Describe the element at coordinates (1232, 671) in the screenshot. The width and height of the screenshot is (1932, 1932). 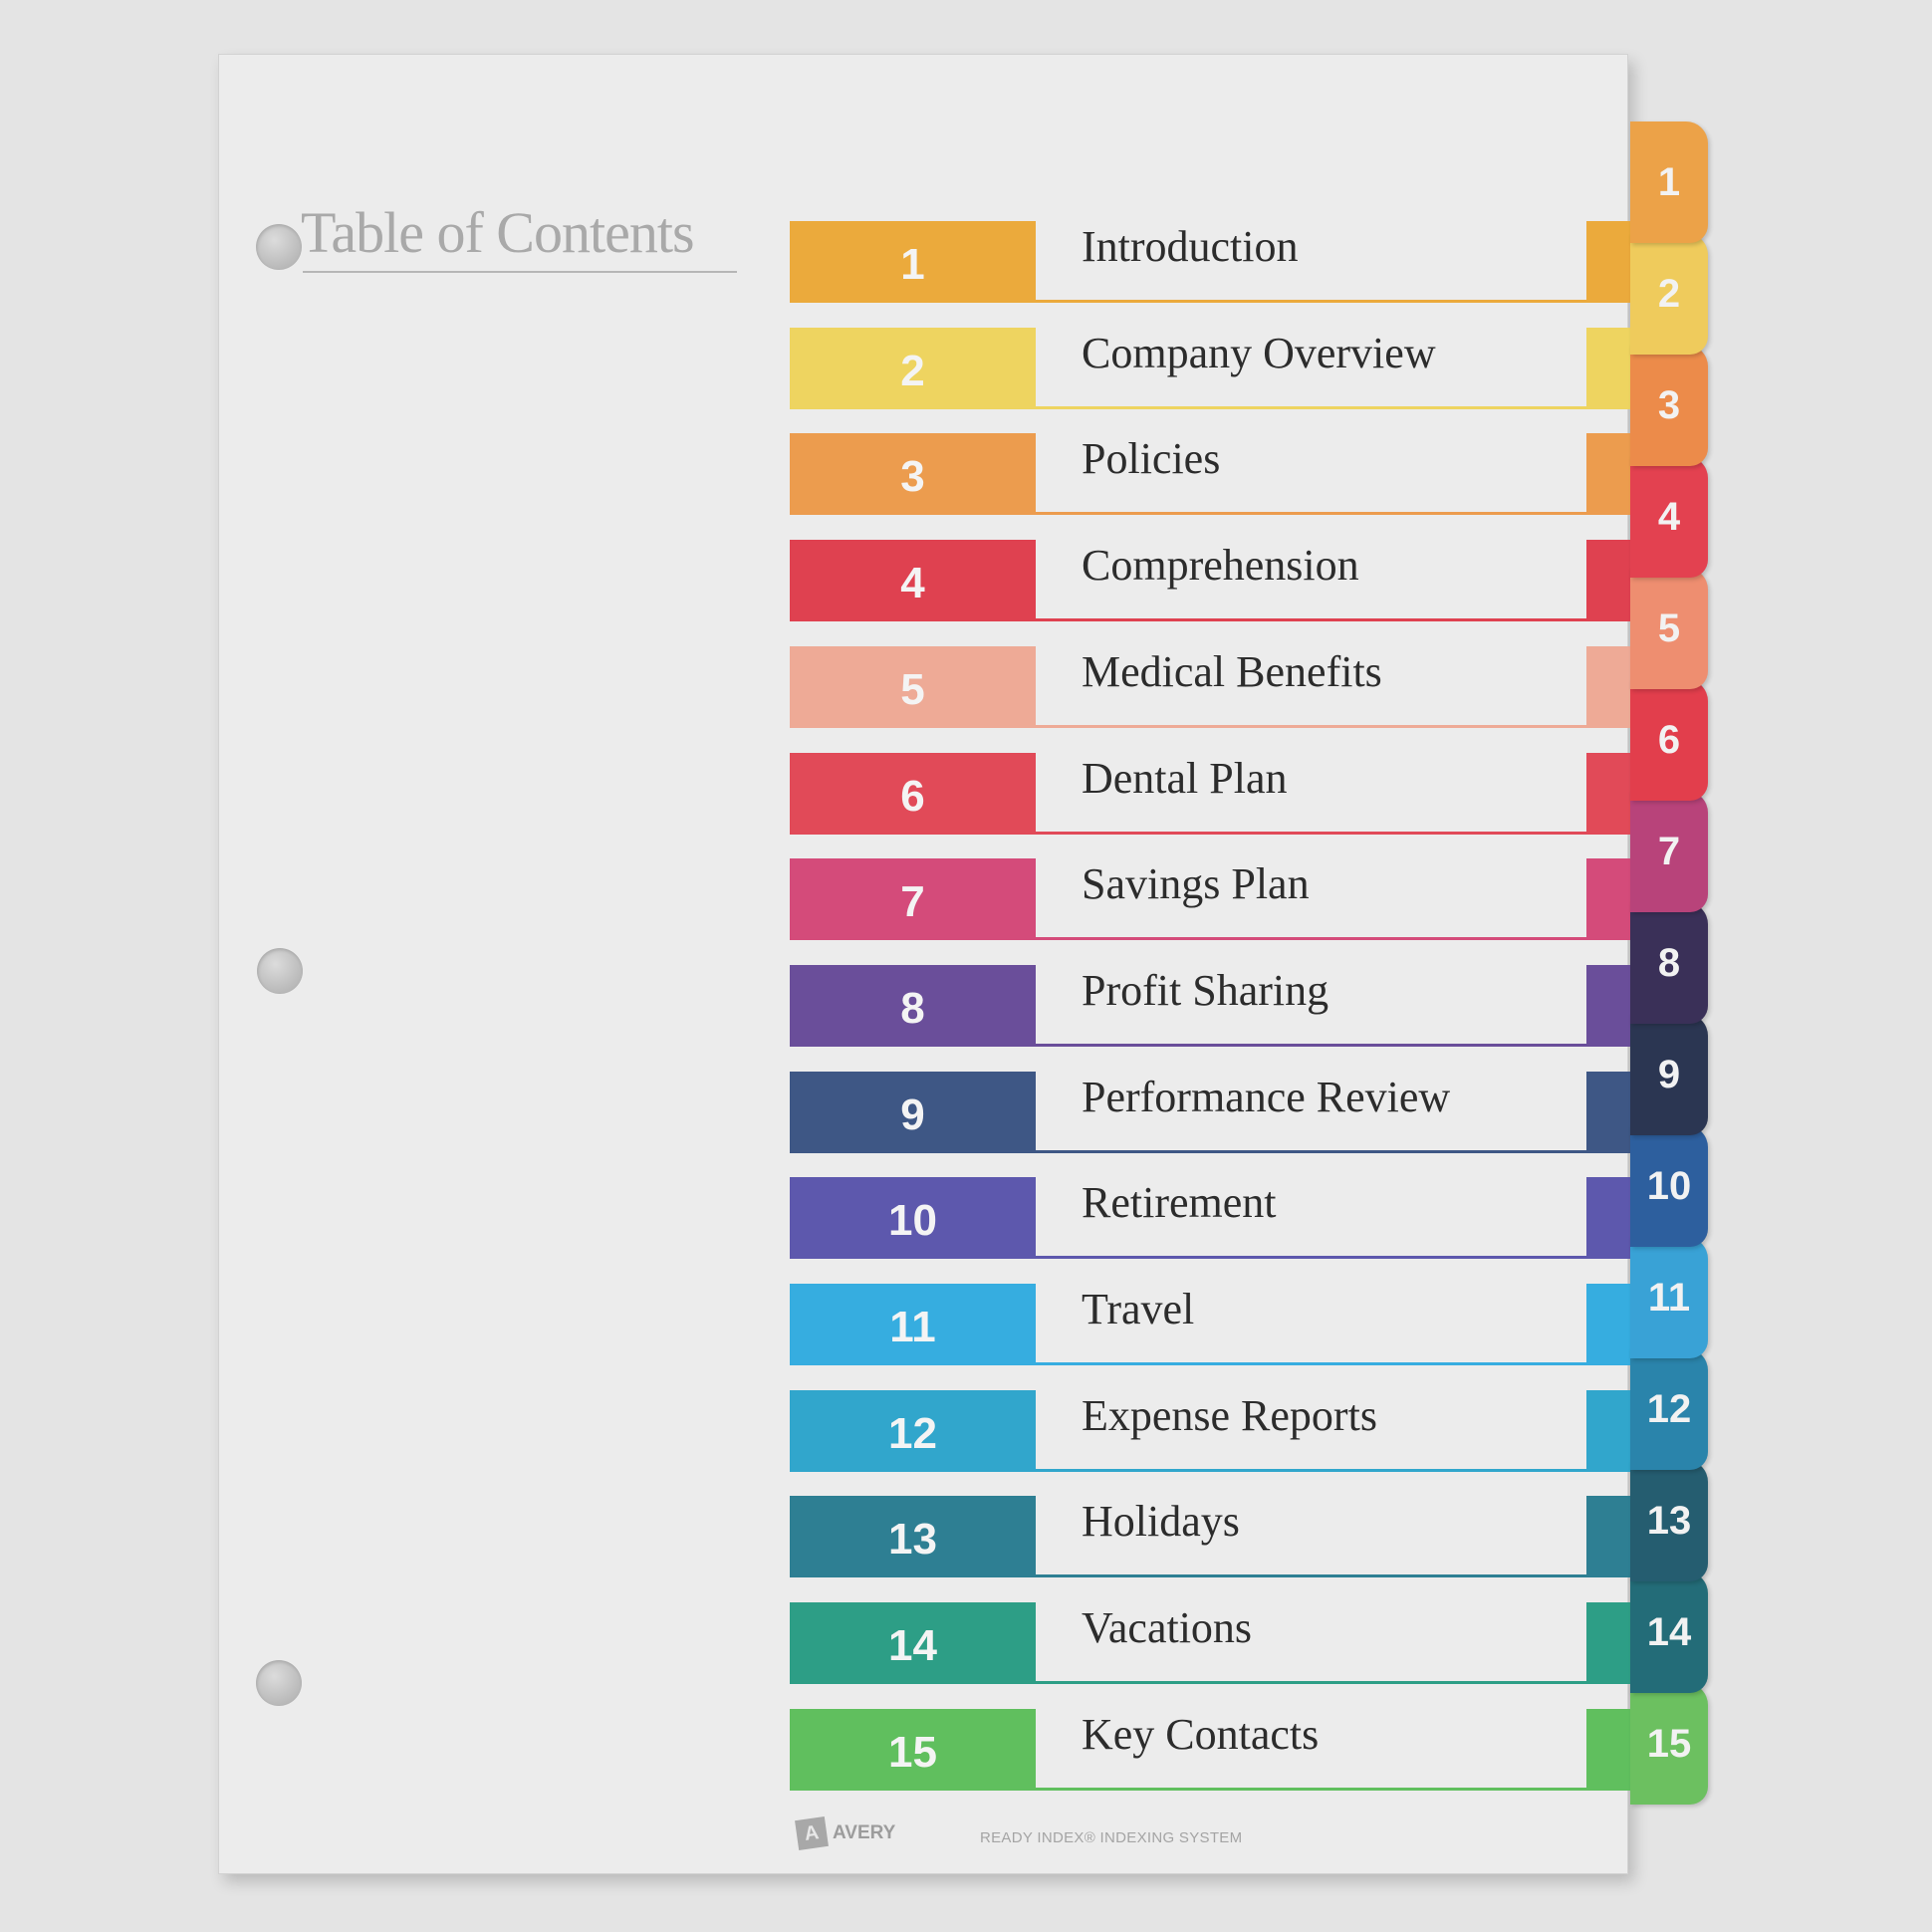
I see `entry-label: Medical Benefits` at that location.